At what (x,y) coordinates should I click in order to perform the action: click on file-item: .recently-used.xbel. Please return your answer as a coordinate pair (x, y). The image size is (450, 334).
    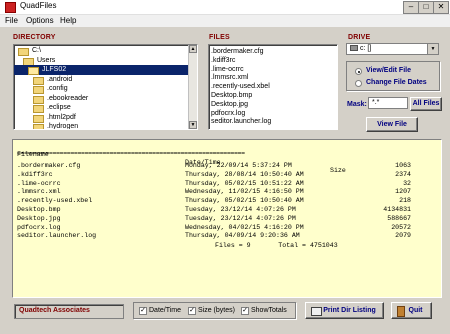
    Looking at the image, I should click on (240, 86).